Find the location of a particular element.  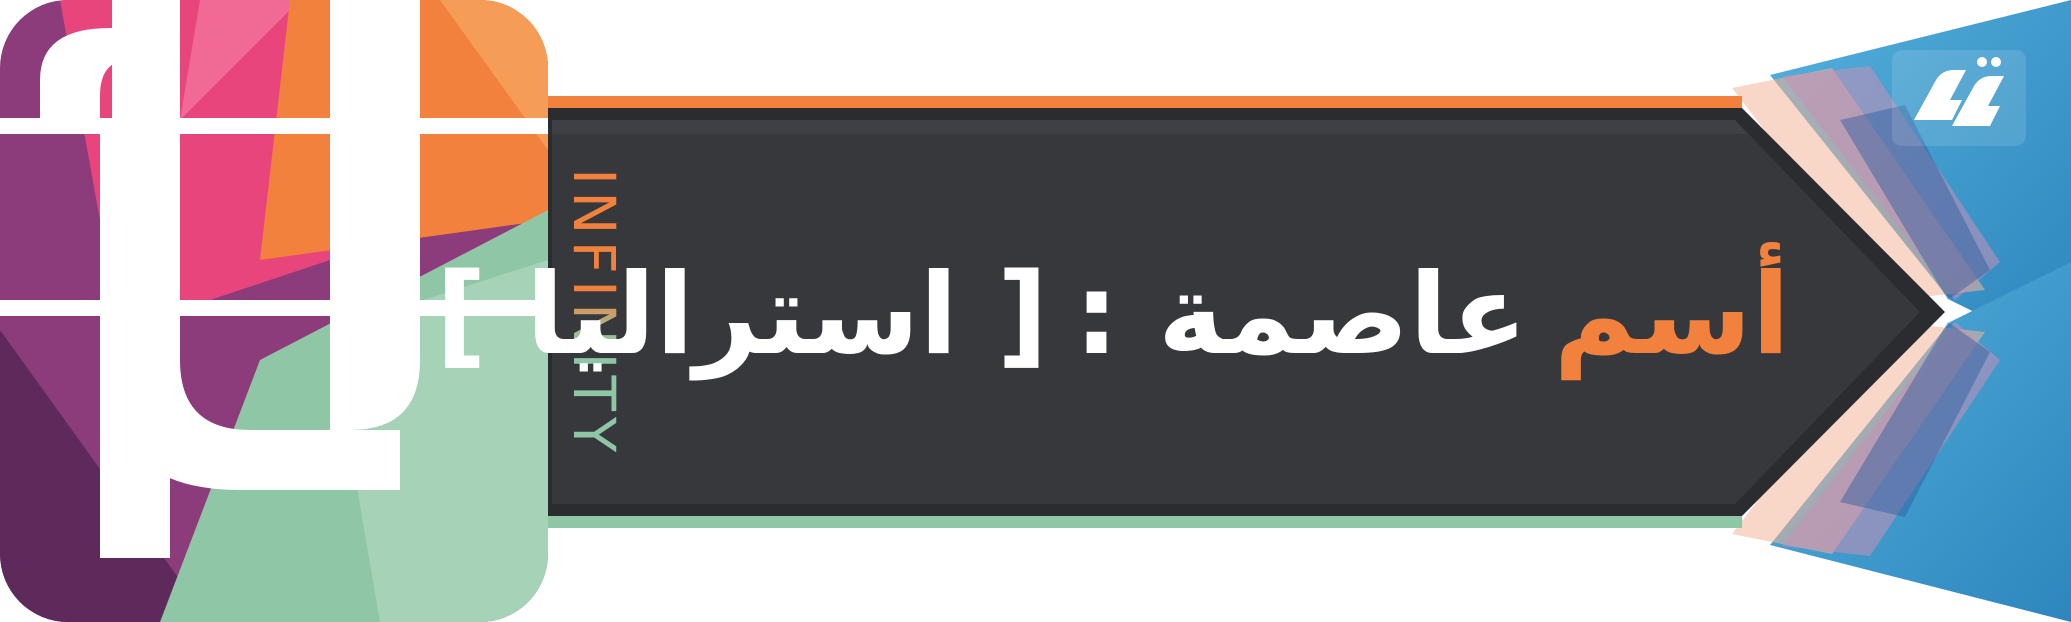

brand-mark-dot-left is located at coordinates (1982, 62).